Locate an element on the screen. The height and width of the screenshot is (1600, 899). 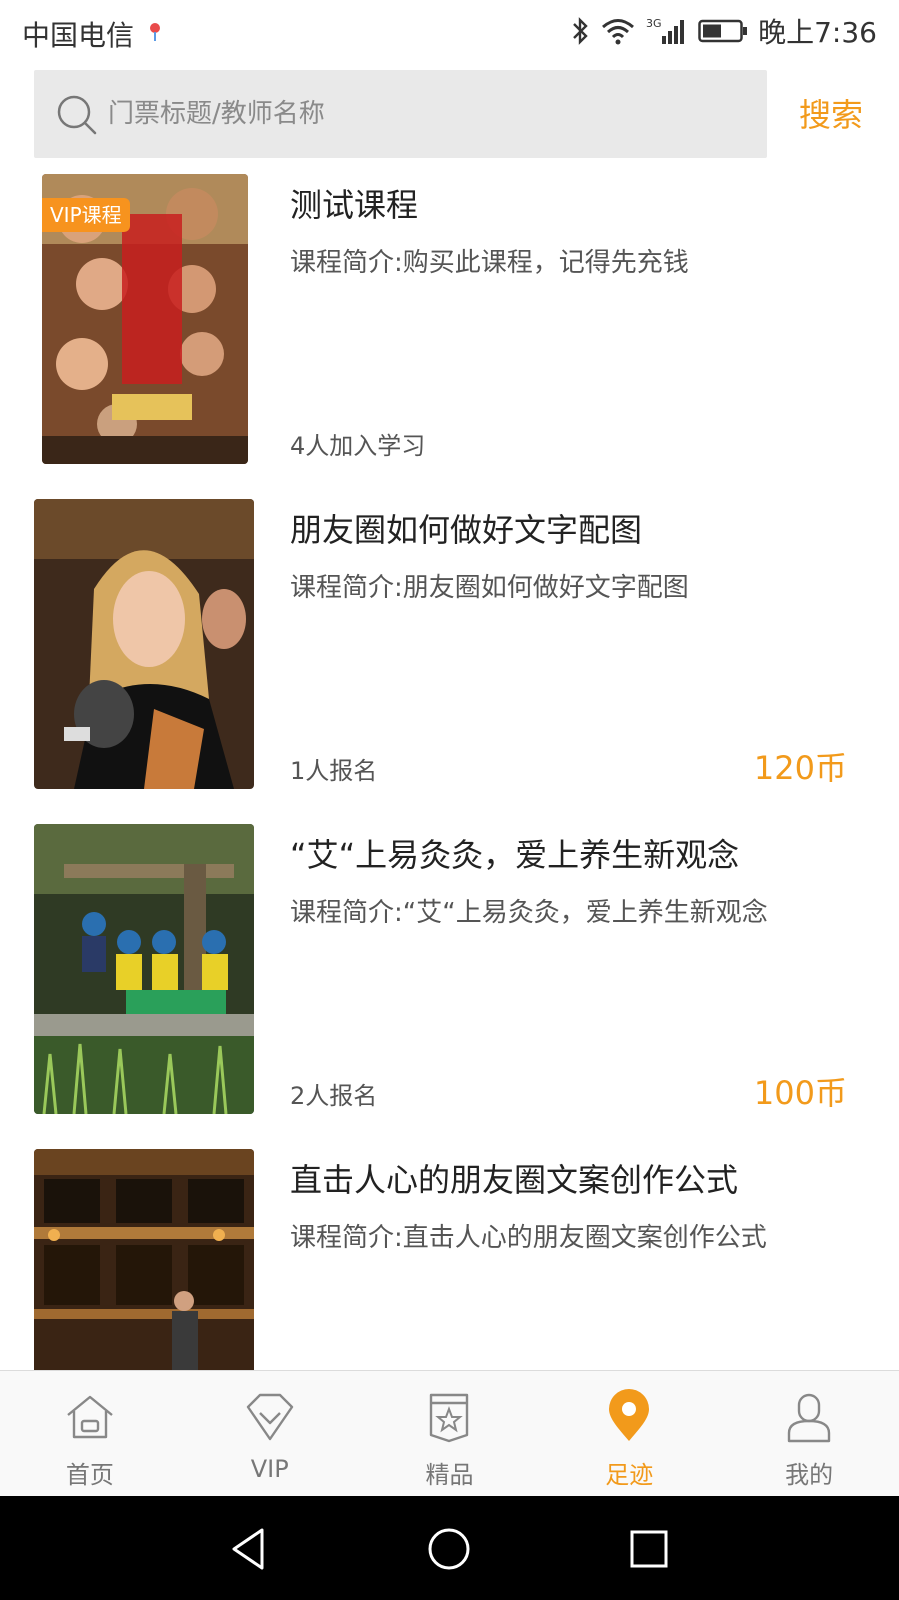
tab-label: 足迹 is located at coordinates (629, 1475).